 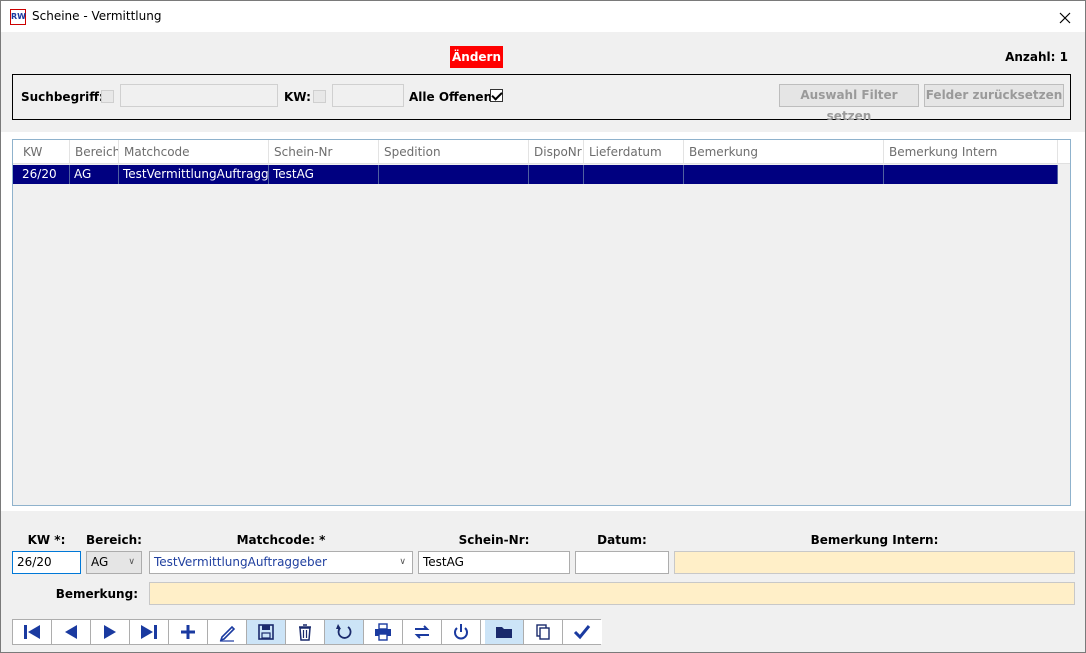 I want to click on undo-icon, so click(x=344, y=631).